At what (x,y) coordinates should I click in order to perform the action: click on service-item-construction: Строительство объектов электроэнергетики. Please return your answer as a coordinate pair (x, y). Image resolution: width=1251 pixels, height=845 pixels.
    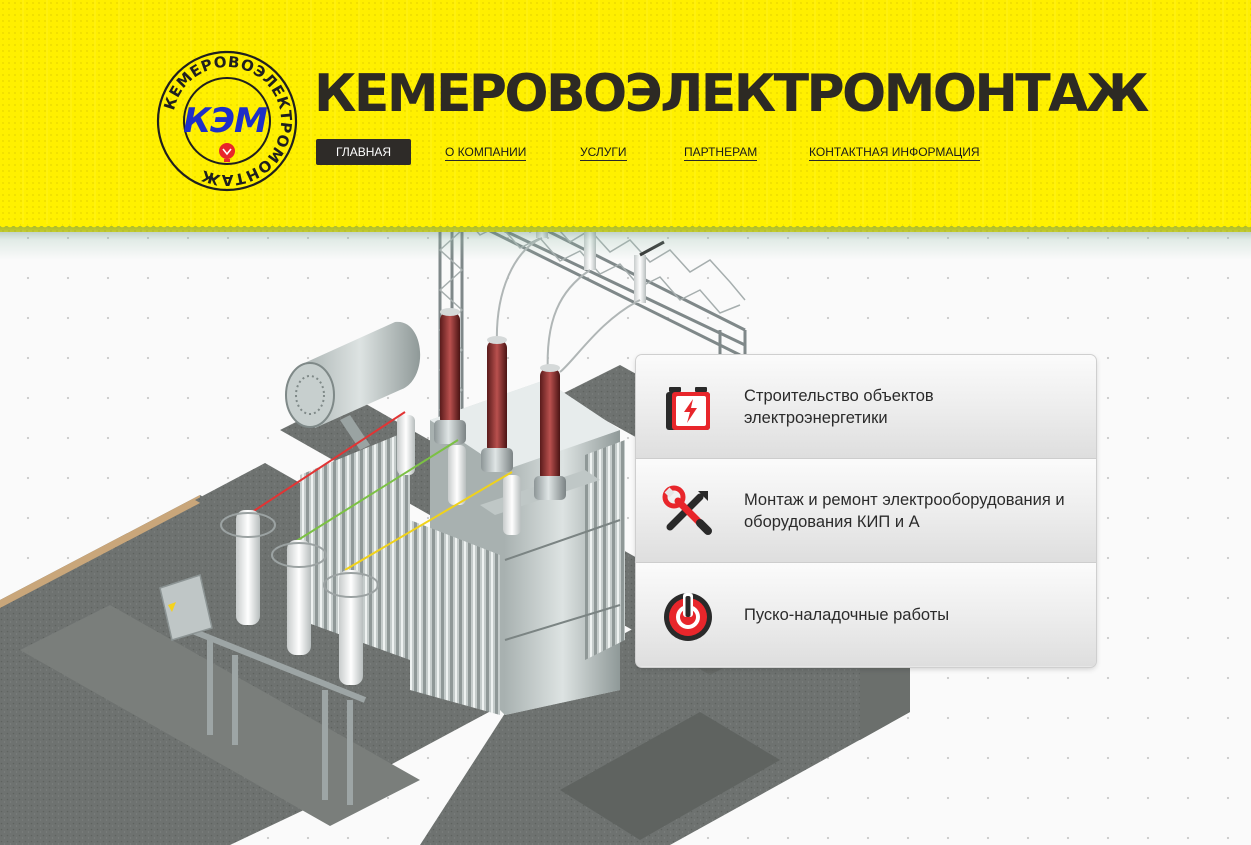
    Looking at the image, I should click on (866, 407).